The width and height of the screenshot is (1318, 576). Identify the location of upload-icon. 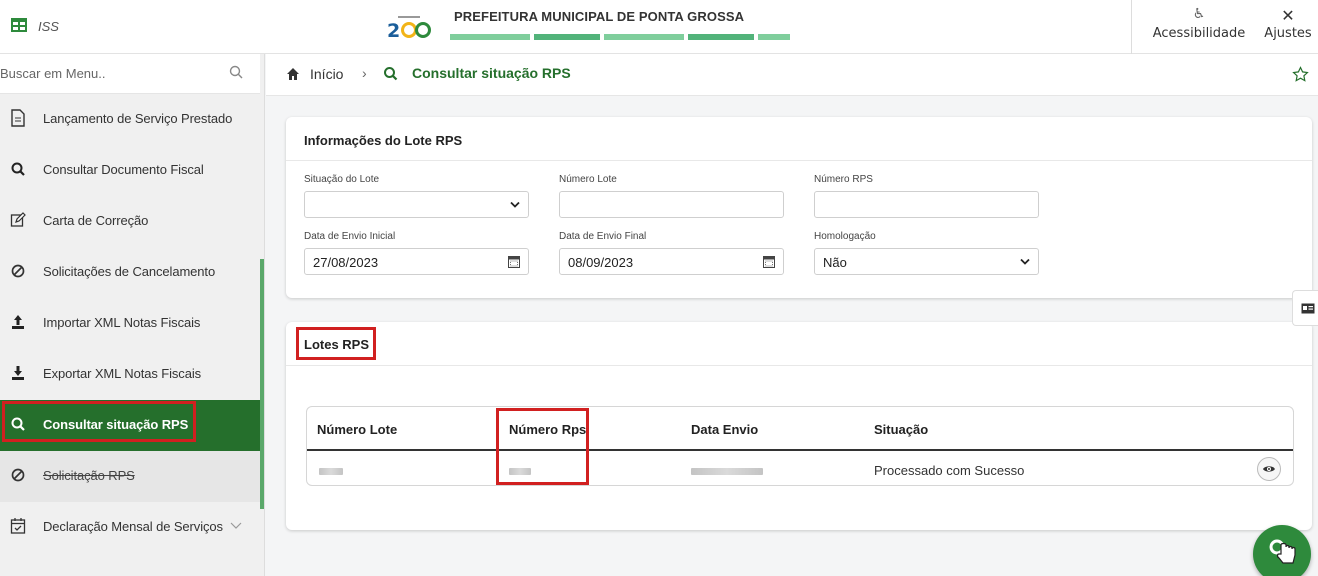
(18, 322).